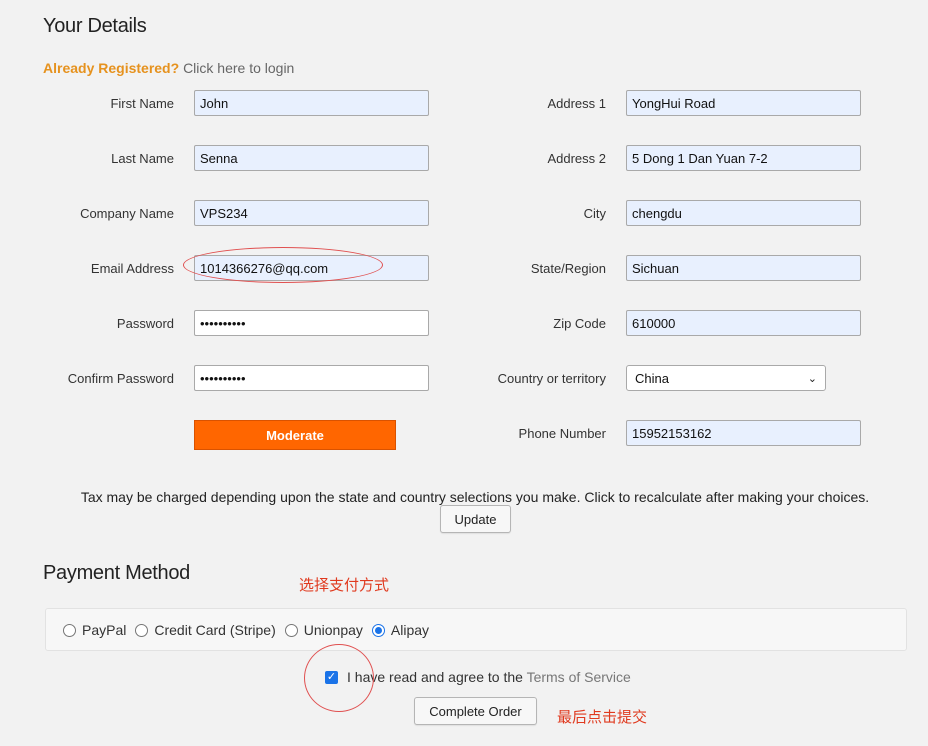  I want to click on unionpay-label: Unionpay, so click(333, 630).